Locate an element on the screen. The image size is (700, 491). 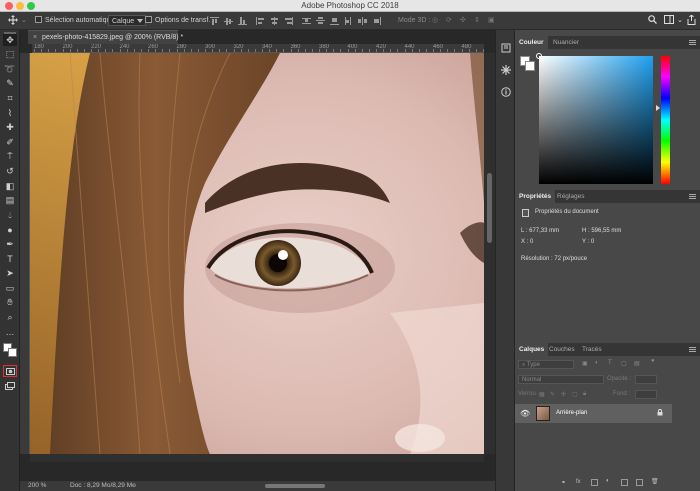
history-panel-icon is located at coordinates (506, 48).